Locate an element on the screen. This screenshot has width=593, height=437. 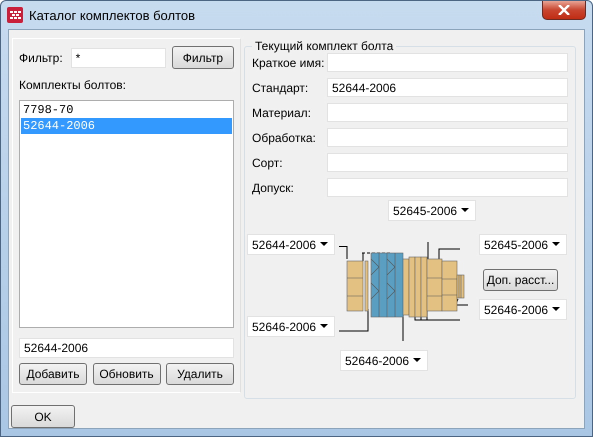
action-button: Добавить is located at coordinates (53, 374).